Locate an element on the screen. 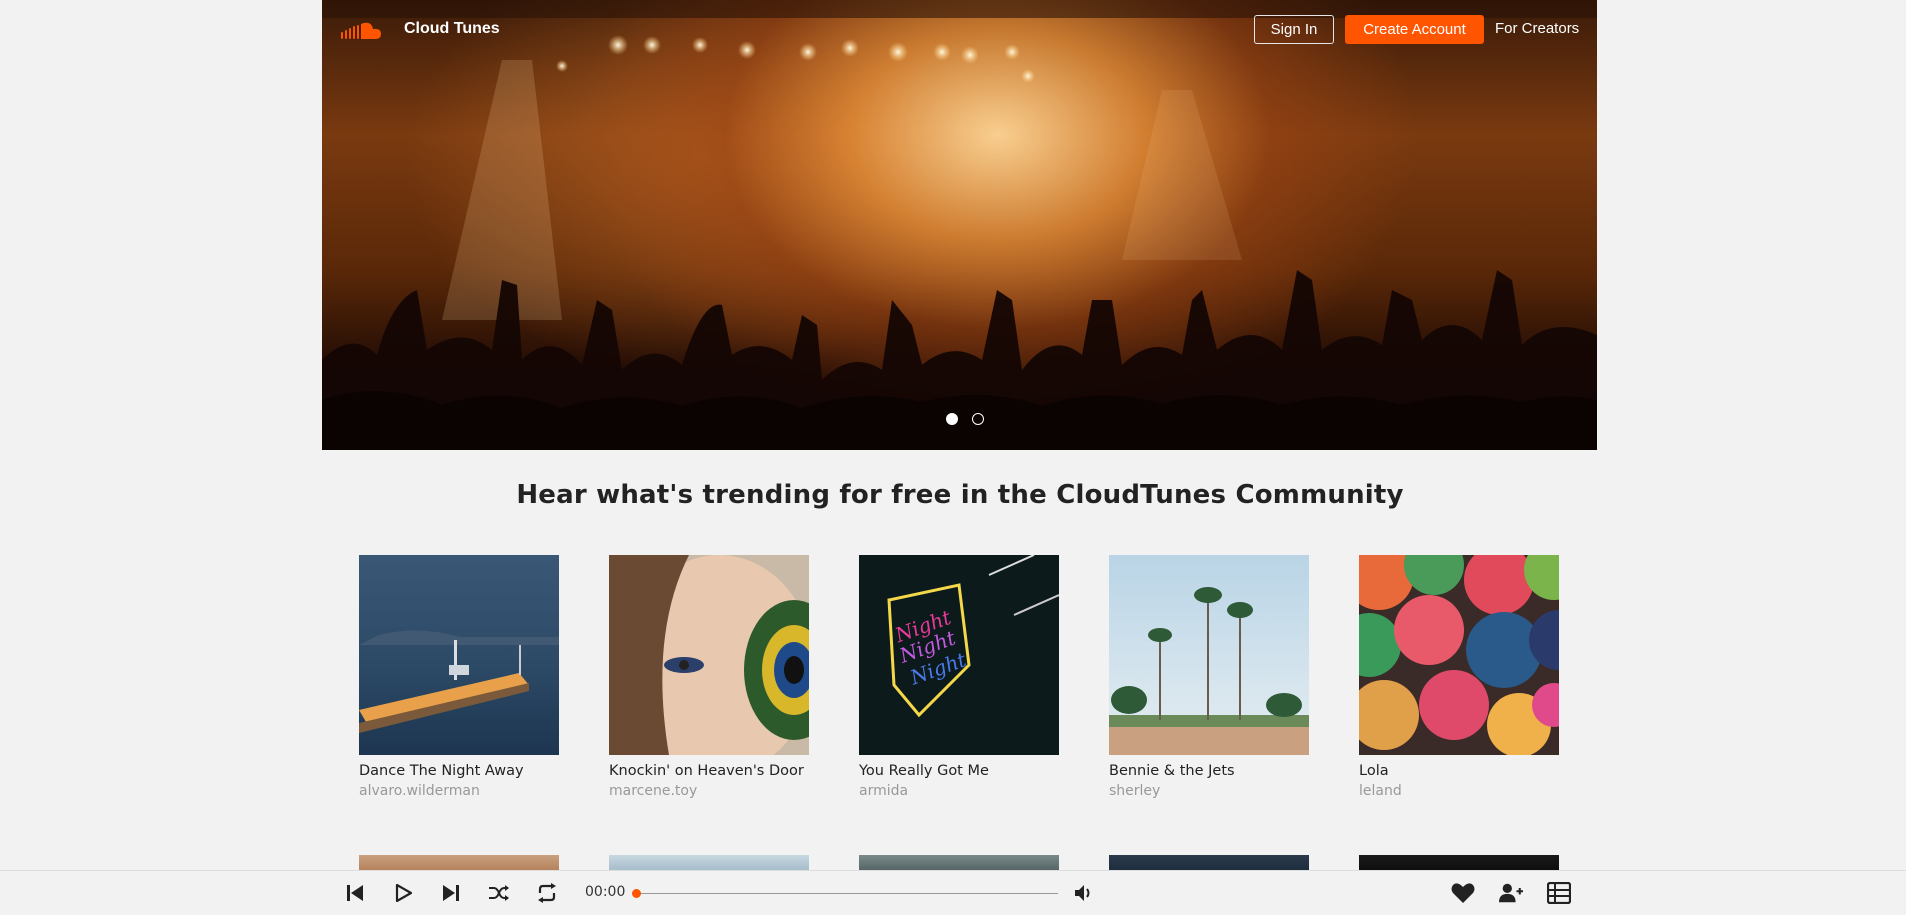 The width and height of the screenshot is (1906, 915). track-artist: armida is located at coordinates (959, 791).